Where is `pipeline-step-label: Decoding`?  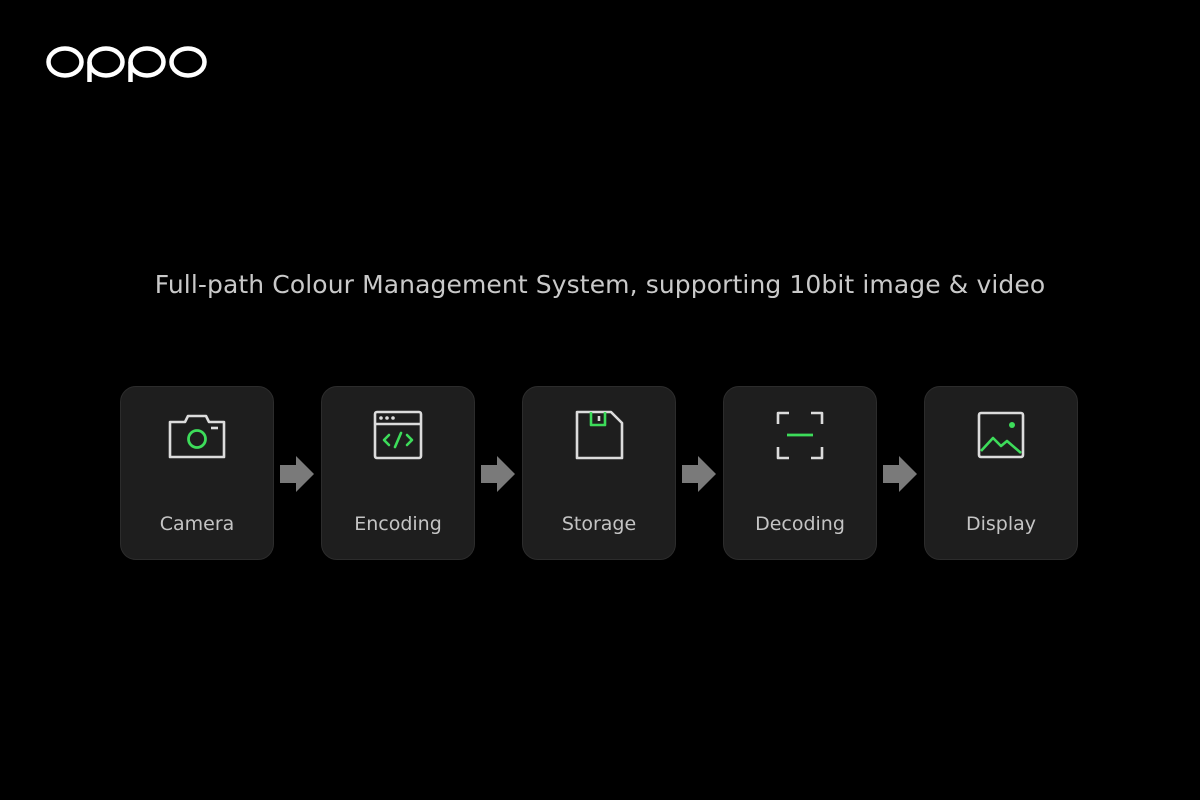 pipeline-step-label: Decoding is located at coordinates (800, 524).